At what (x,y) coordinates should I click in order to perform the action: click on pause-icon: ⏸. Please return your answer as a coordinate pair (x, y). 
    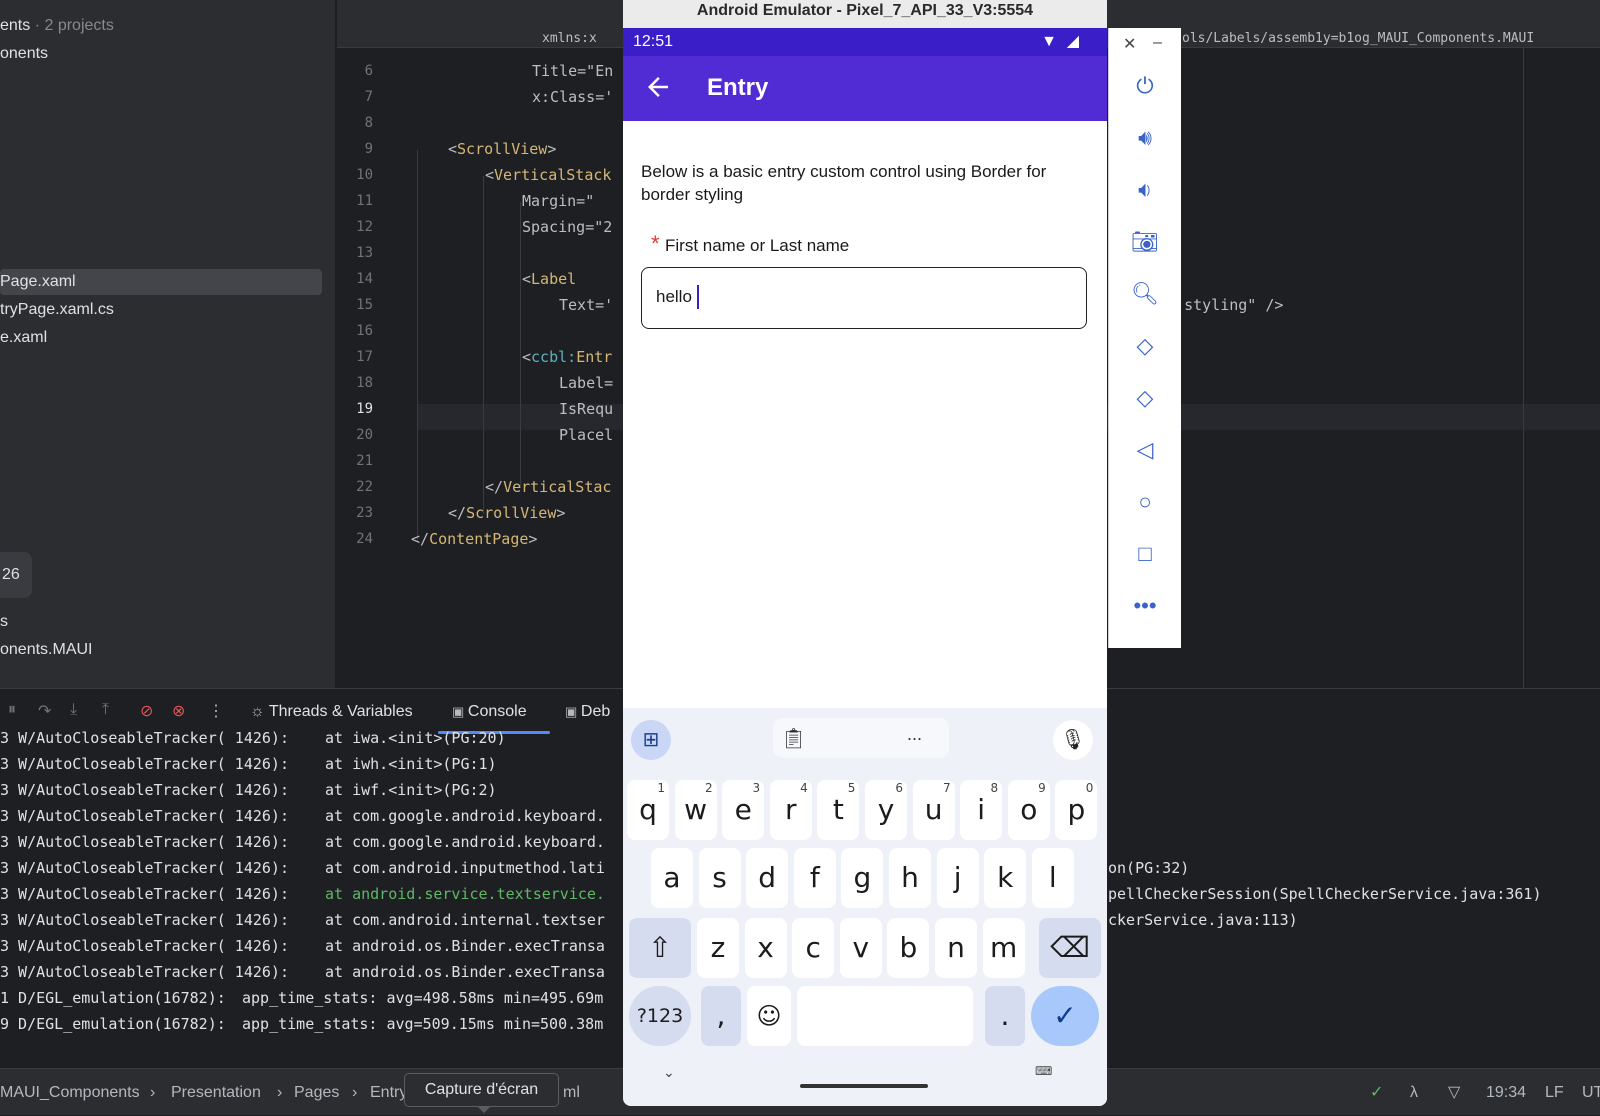
    Looking at the image, I should click on (12, 710).